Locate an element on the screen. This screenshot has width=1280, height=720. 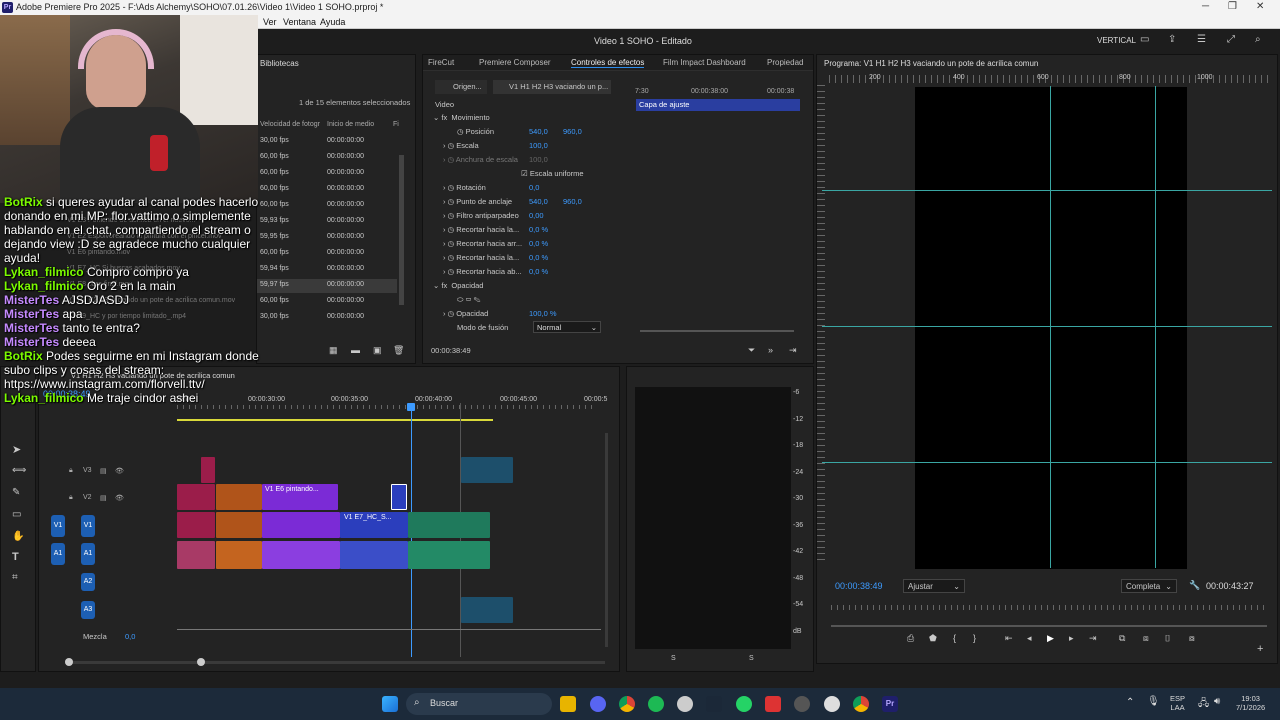
play-icon: ▶ is located at coordinates (1050, 638).